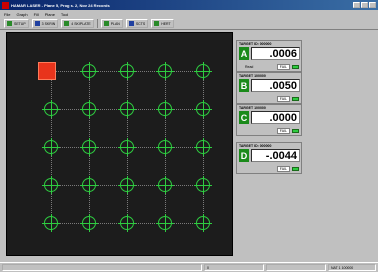  What do you see at coordinates (106, 23) in the screenshot?
I see `plan-icon` at bounding box center [106, 23].